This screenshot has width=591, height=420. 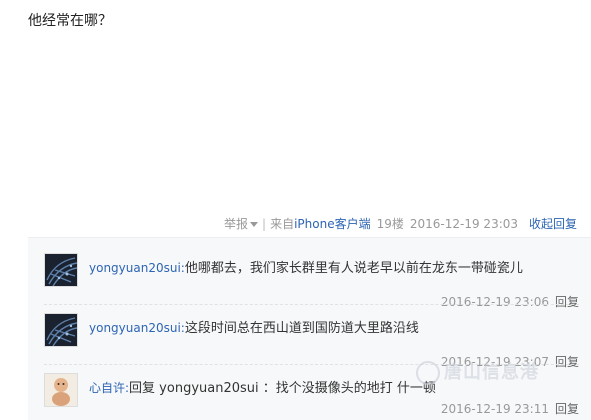 What do you see at coordinates (353, 268) in the screenshot?
I see `reply-text: 他哪都去，我们家长群里有人说老早以前在龙东一带碰瓷儿` at bounding box center [353, 268].